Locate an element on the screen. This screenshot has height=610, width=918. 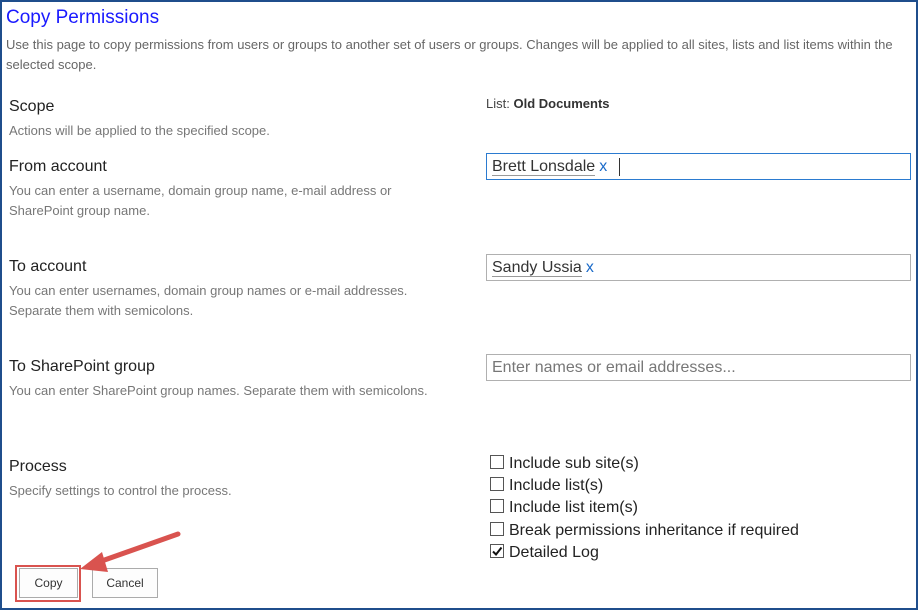
scope-value: List: Old Documents is located at coordinates (548, 103).